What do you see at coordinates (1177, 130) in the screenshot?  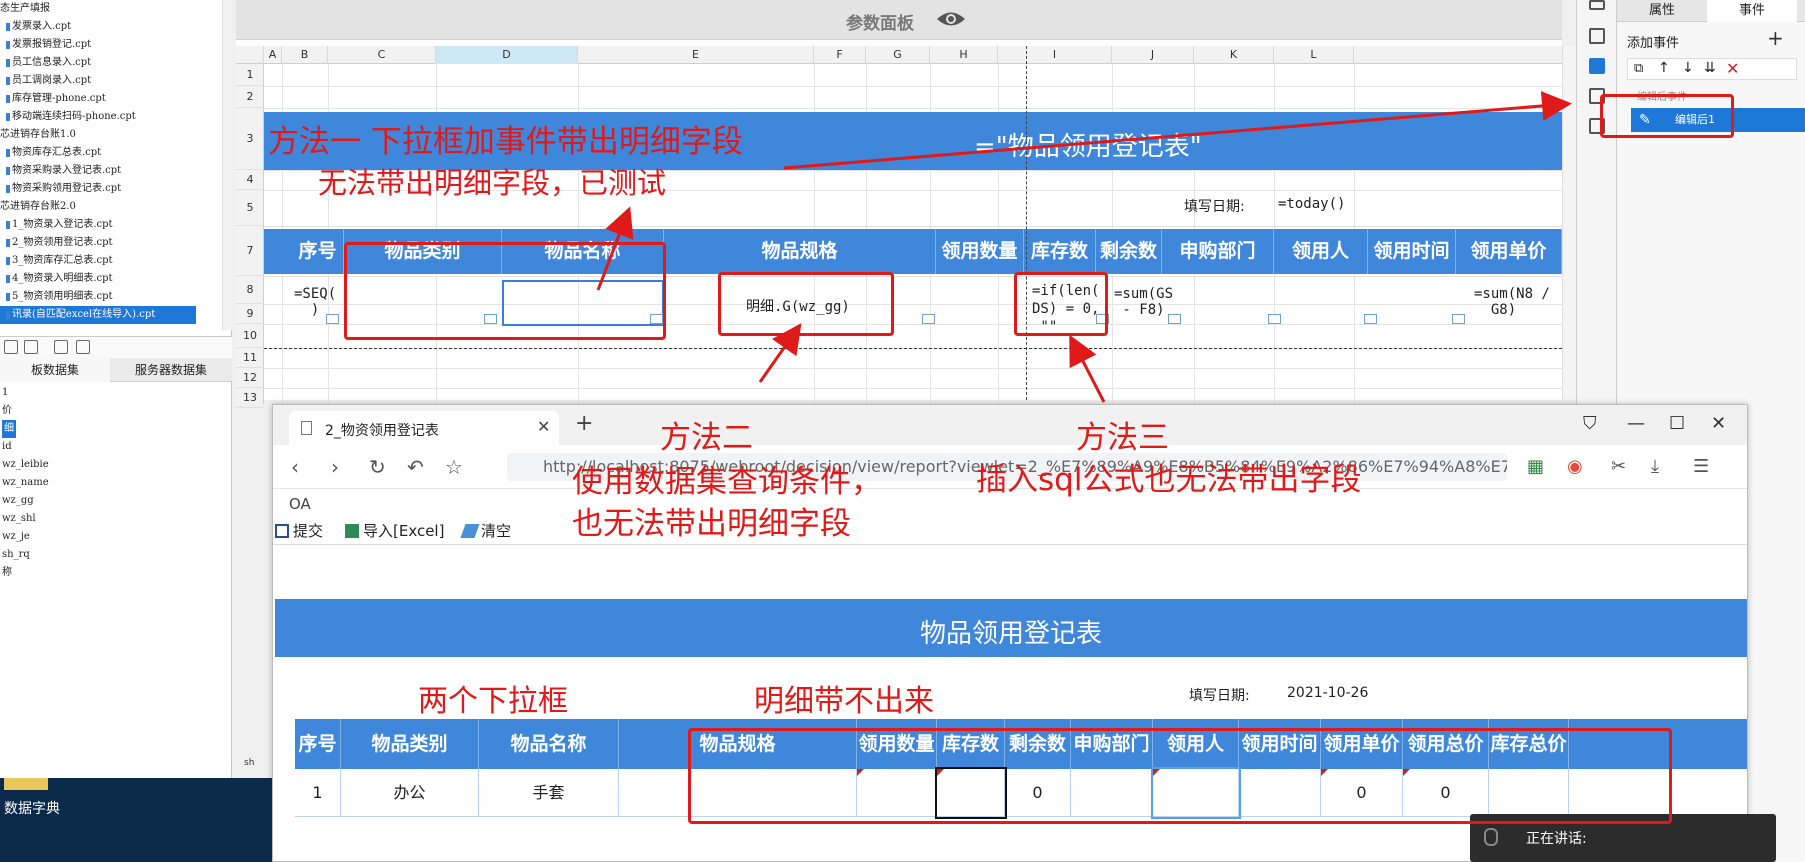 I see `arrow-to-event-panel` at bounding box center [1177, 130].